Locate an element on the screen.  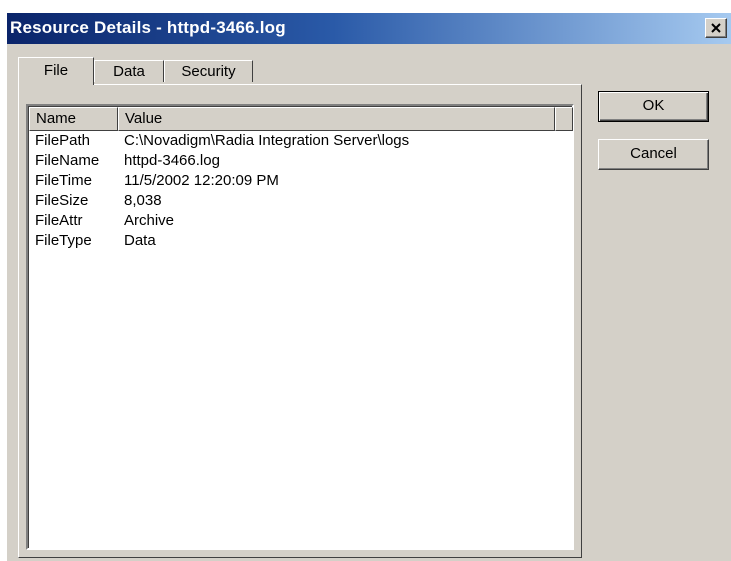
item-value: httpd-3466.log is located at coordinates (172, 160).